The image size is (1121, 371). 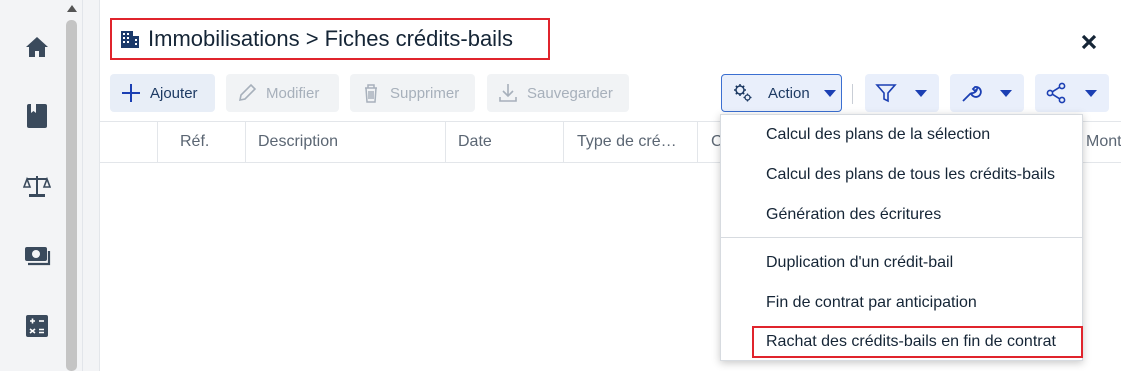 What do you see at coordinates (886, 93) in the screenshot?
I see `filter-icon` at bounding box center [886, 93].